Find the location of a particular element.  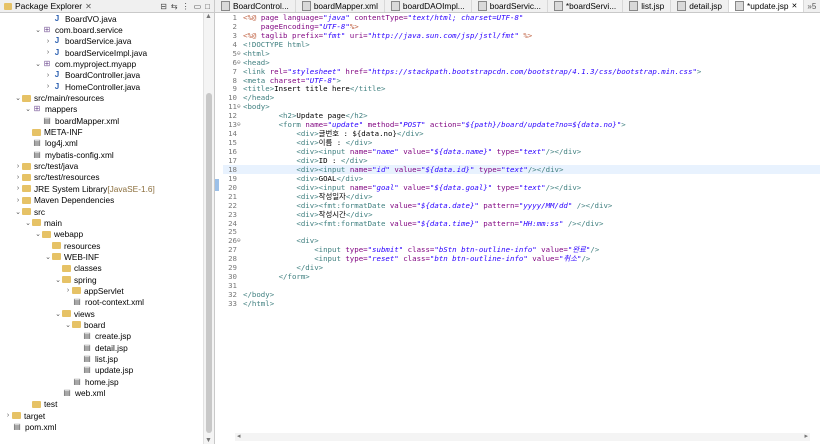

close-view-icon: ✕ is located at coordinates (88, 6).